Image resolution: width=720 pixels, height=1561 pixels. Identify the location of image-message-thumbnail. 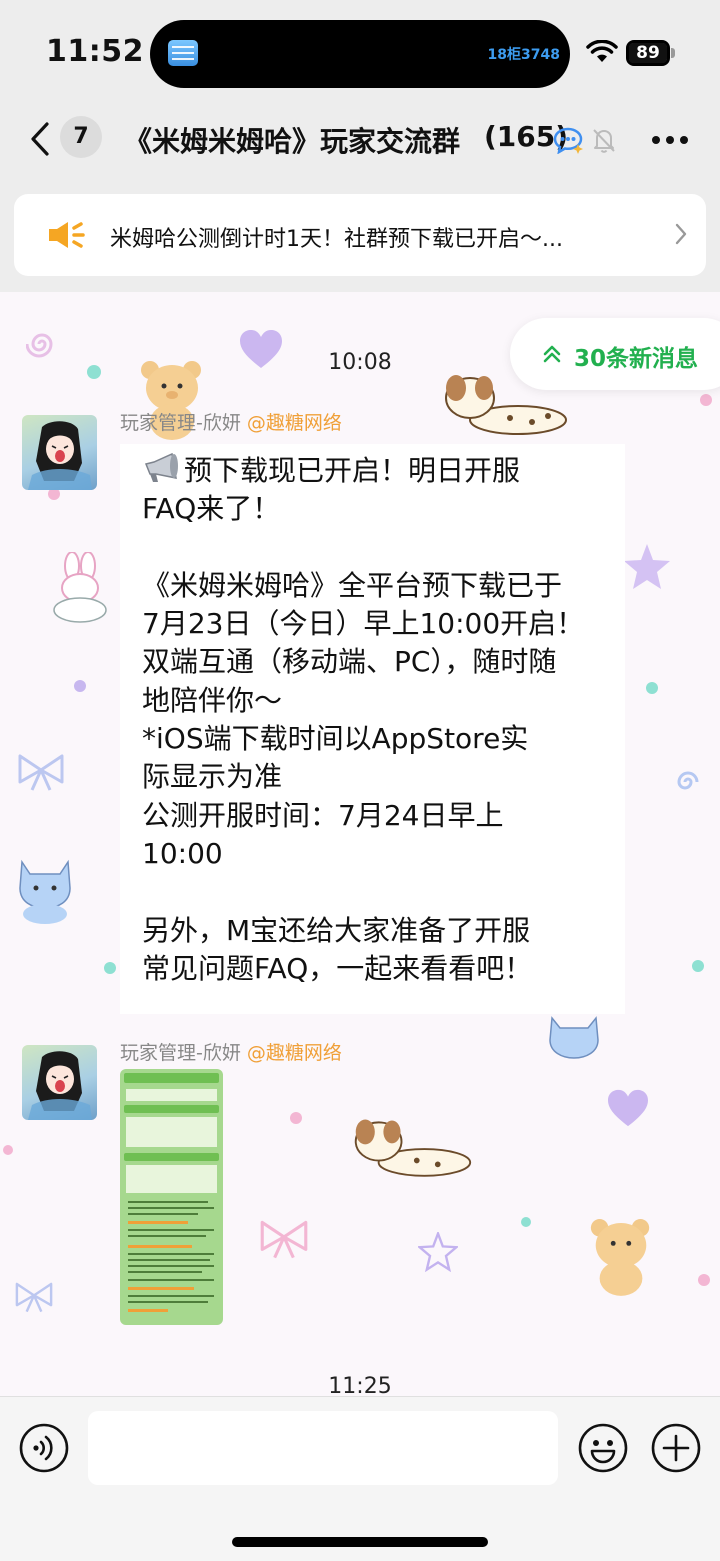
(171, 1197).